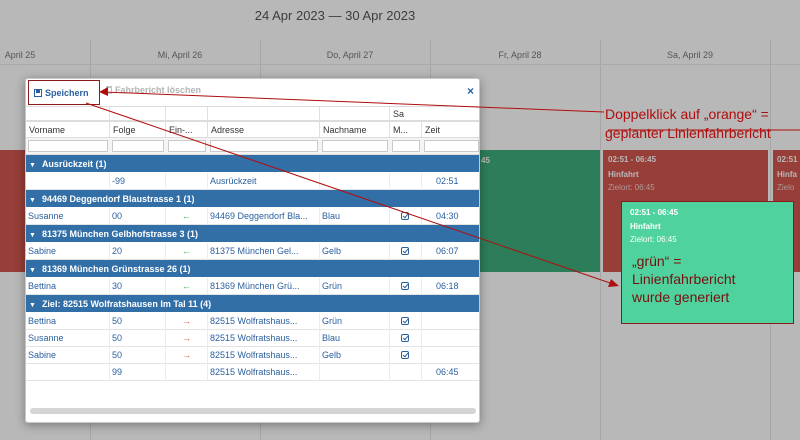 The width and height of the screenshot is (800, 440). Describe the element at coordinates (657, 261) in the screenshot. I see `green-note-line: „grün“ =` at that location.